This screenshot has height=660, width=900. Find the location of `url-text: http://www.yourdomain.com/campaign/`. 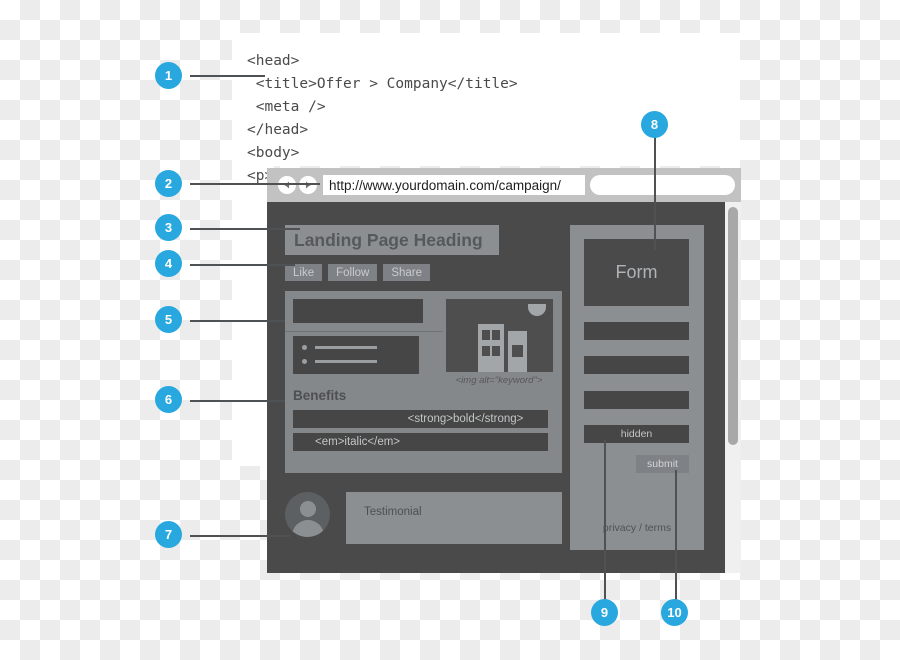

url-text: http://www.yourdomain.com/campaign/ is located at coordinates (445, 185).